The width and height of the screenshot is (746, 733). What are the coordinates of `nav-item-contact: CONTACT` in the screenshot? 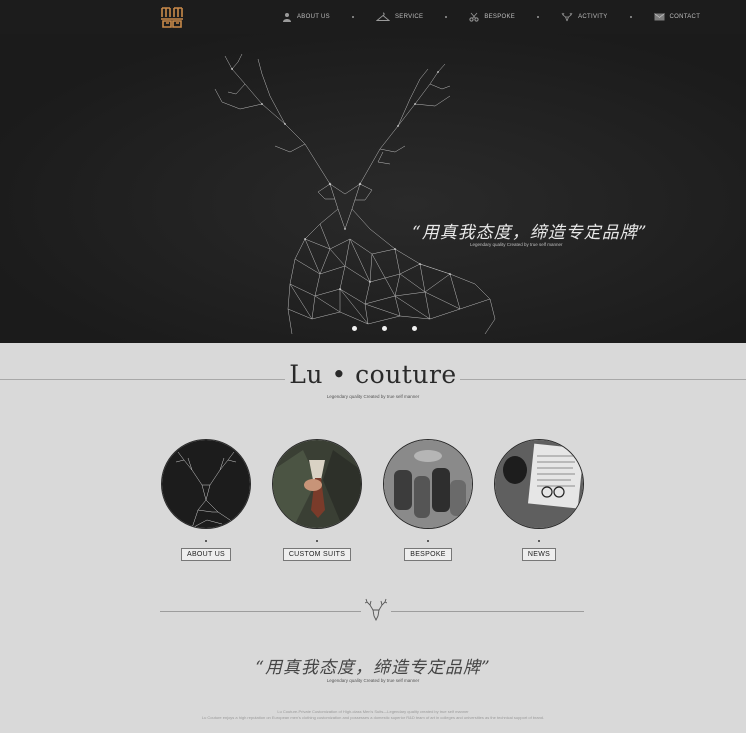 It's located at (677, 17).